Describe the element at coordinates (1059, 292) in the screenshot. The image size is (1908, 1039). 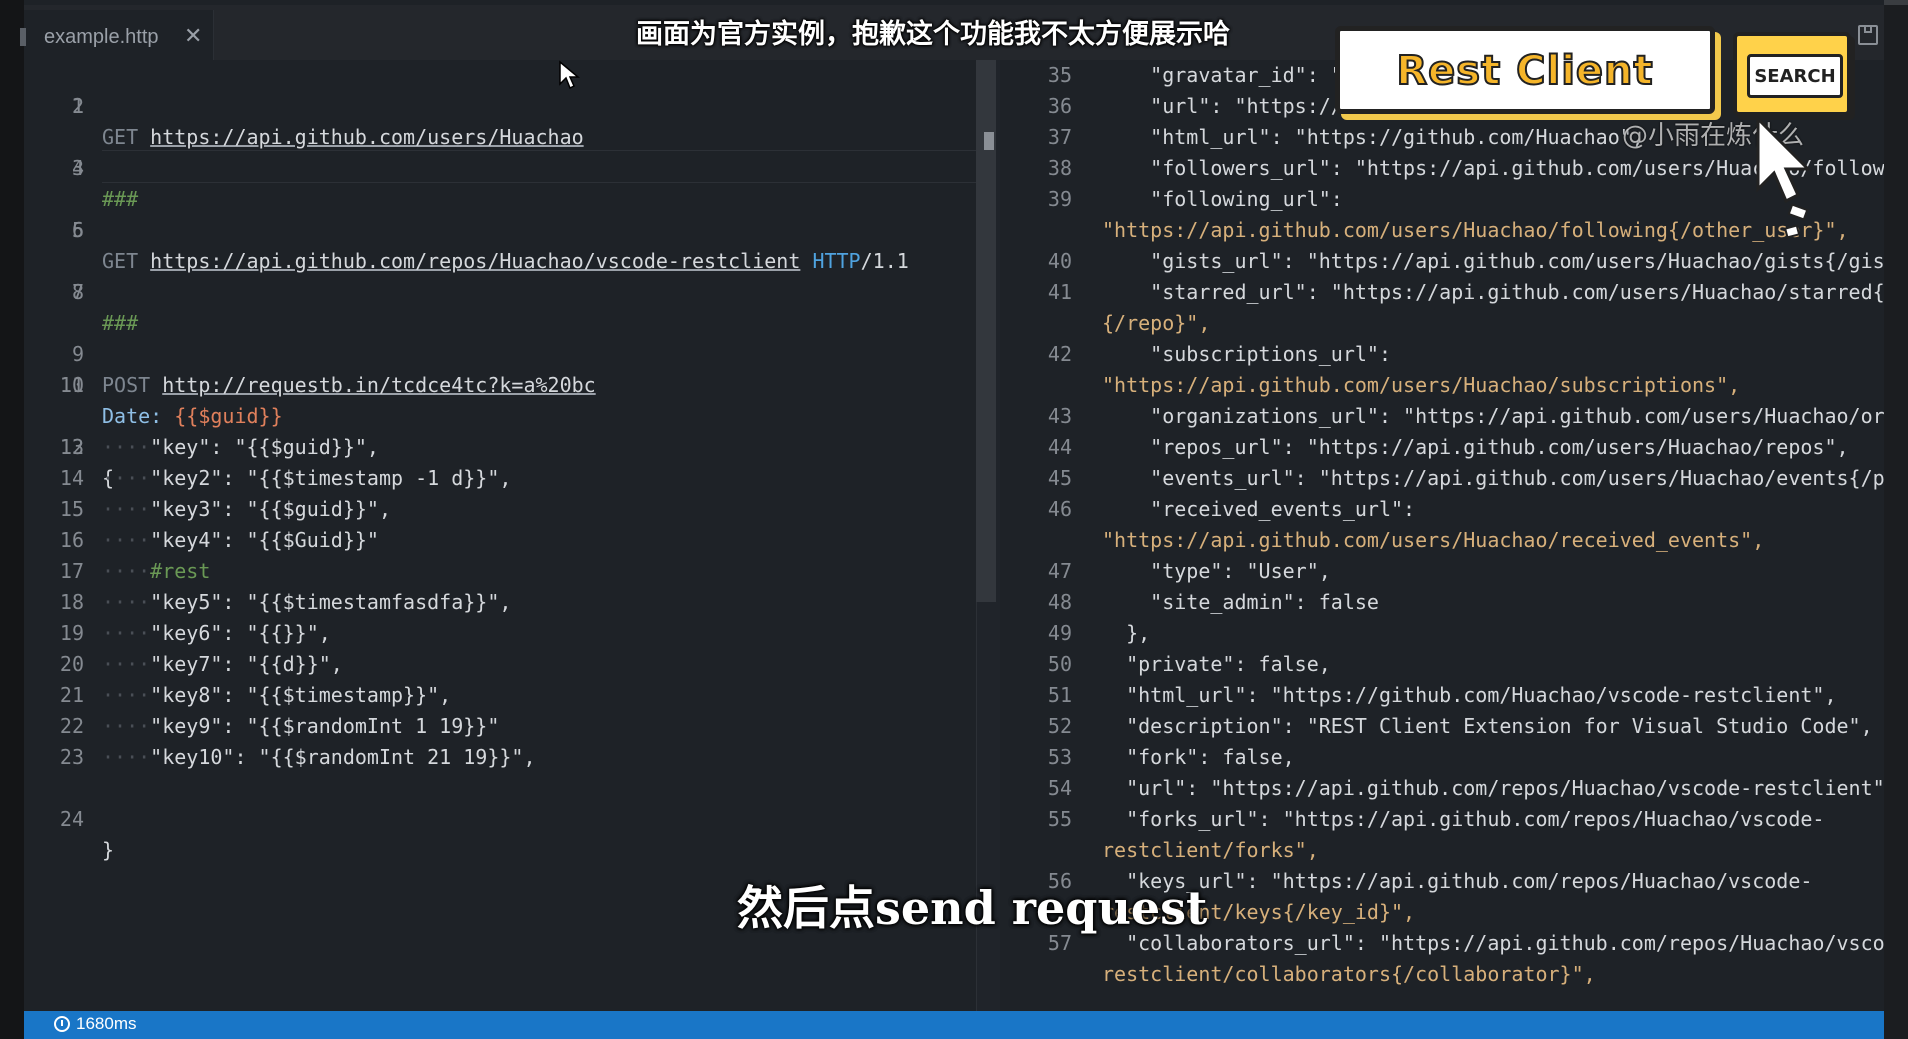
I see `line-number: 41` at that location.